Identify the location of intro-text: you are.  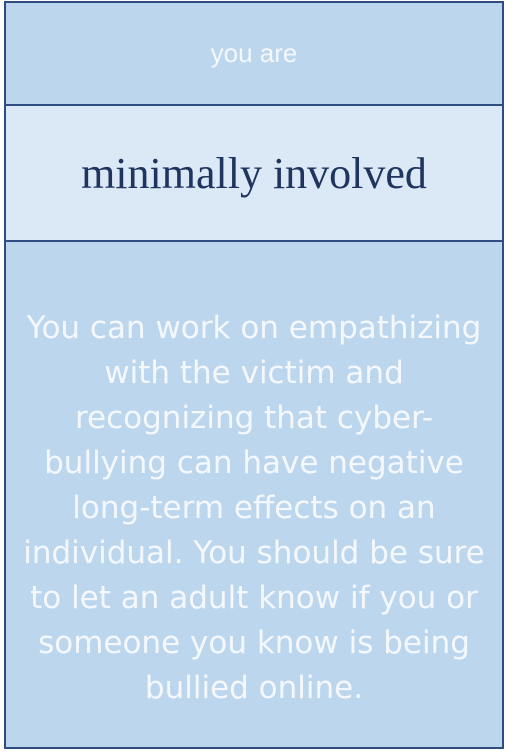
(254, 53).